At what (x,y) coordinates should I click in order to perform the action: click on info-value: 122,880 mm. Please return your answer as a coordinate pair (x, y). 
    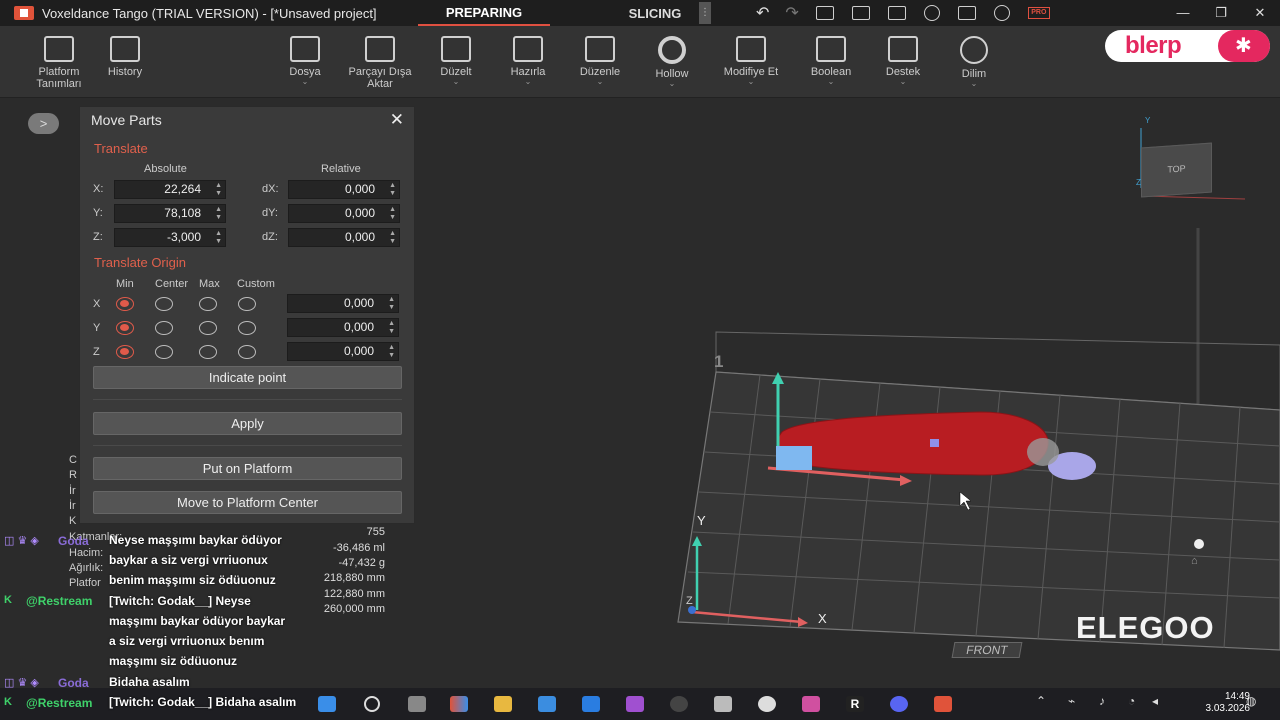
    Looking at the image, I should click on (354, 594).